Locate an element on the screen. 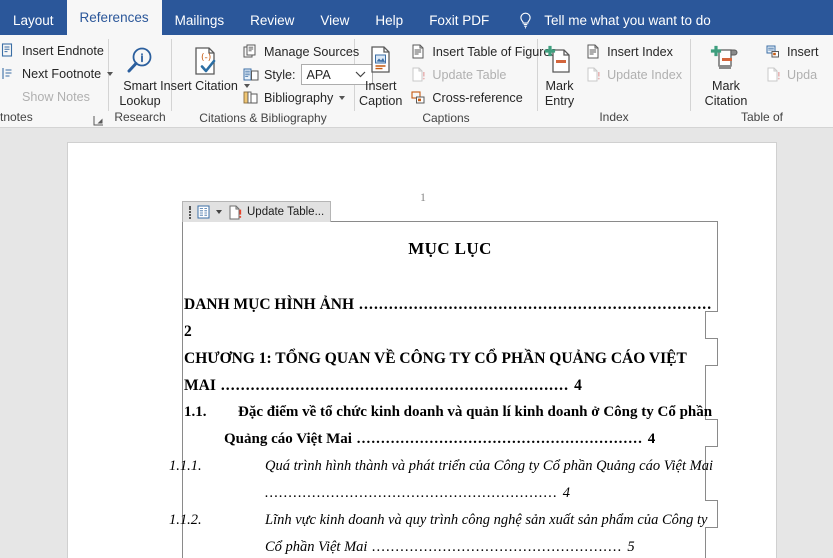 Image resolution: width=833 pixels, height=558 pixels. drag-handle-icon is located at coordinates (190, 212).